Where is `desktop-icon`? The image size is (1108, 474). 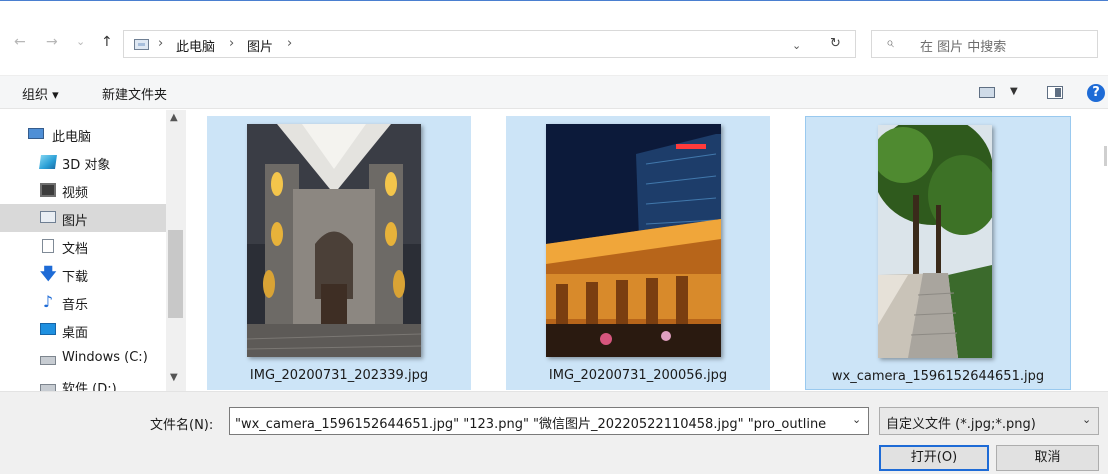 desktop-icon is located at coordinates (48, 329).